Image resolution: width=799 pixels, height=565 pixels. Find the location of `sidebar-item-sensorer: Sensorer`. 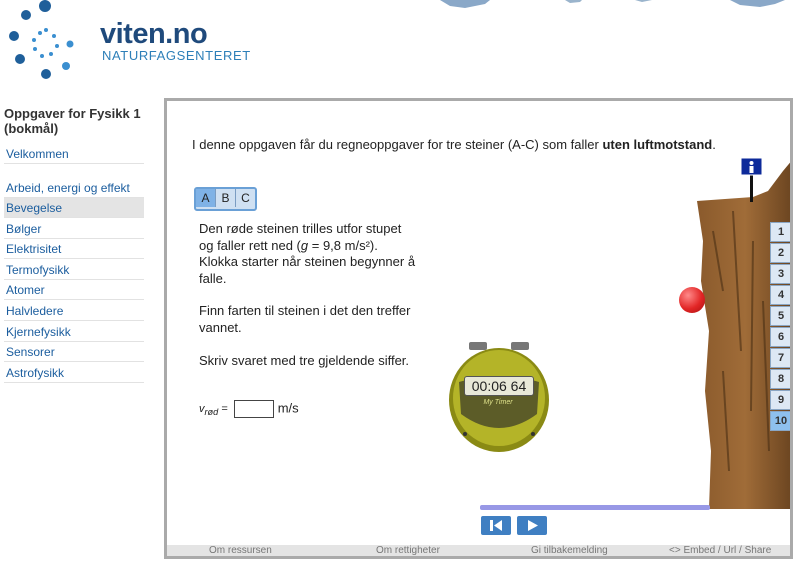

sidebar-item-sensorer: Sensorer is located at coordinates (74, 352).